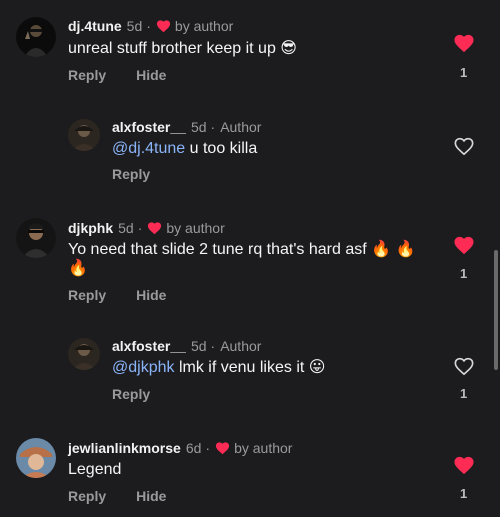 This screenshot has width=500, height=517. I want to click on comment-text-row: @djkphk lmk if venu likes it 😛, so click(218, 367).